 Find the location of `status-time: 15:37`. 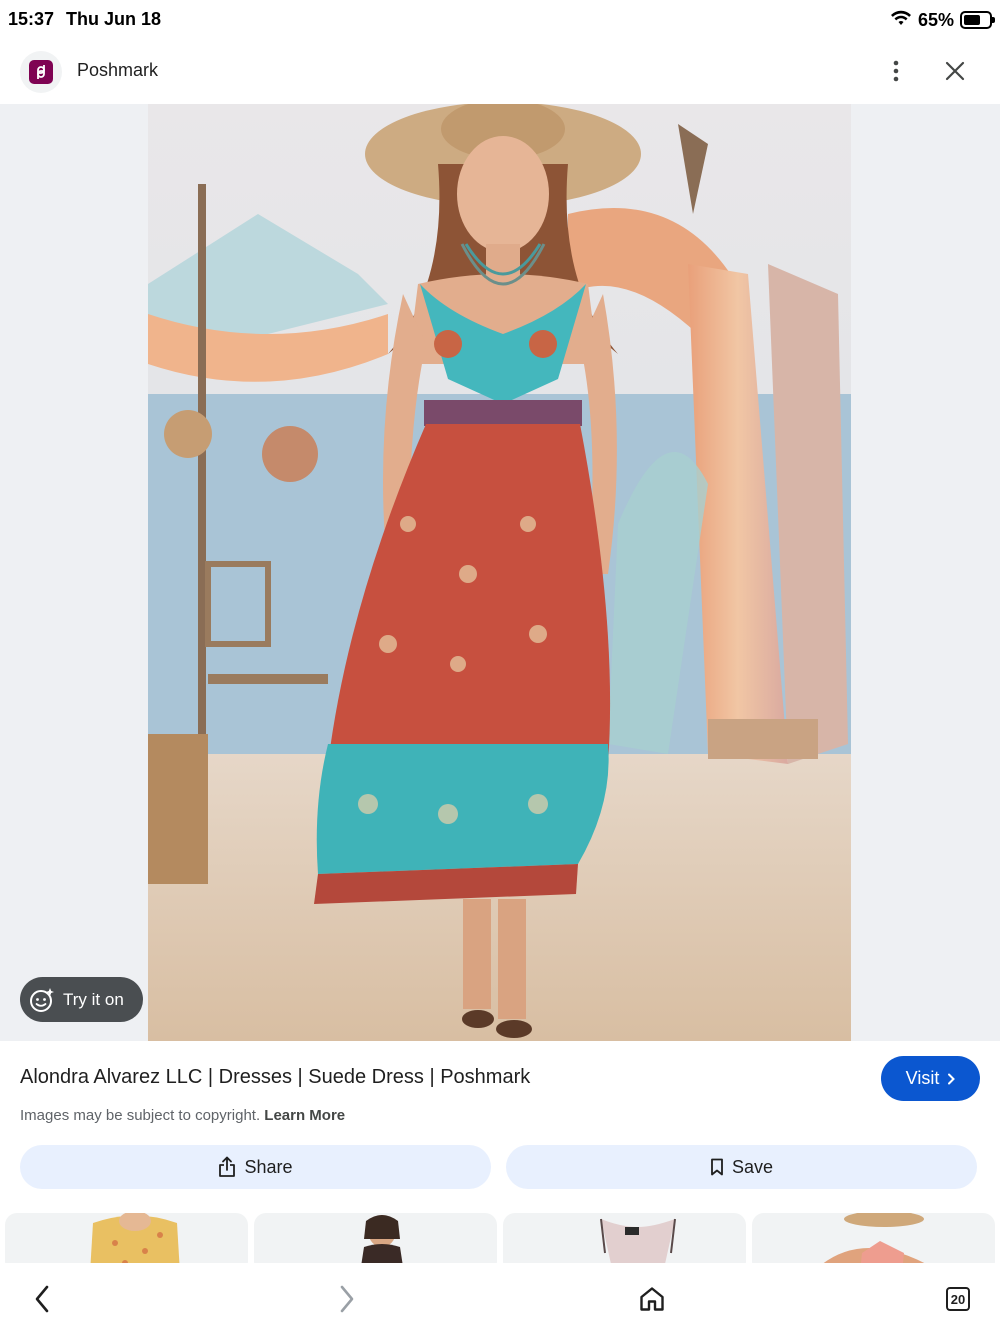

status-time: 15:37 is located at coordinates (31, 19).